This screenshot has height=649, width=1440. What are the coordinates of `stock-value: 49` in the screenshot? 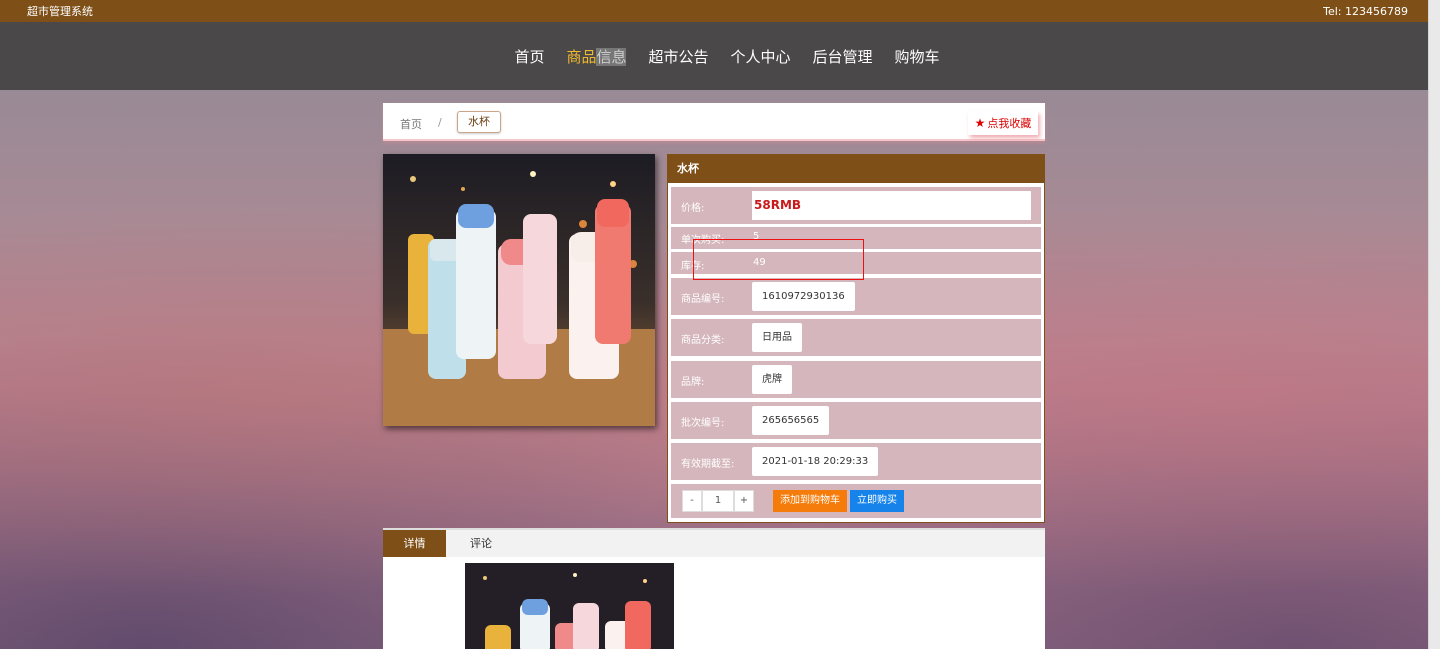 It's located at (759, 262).